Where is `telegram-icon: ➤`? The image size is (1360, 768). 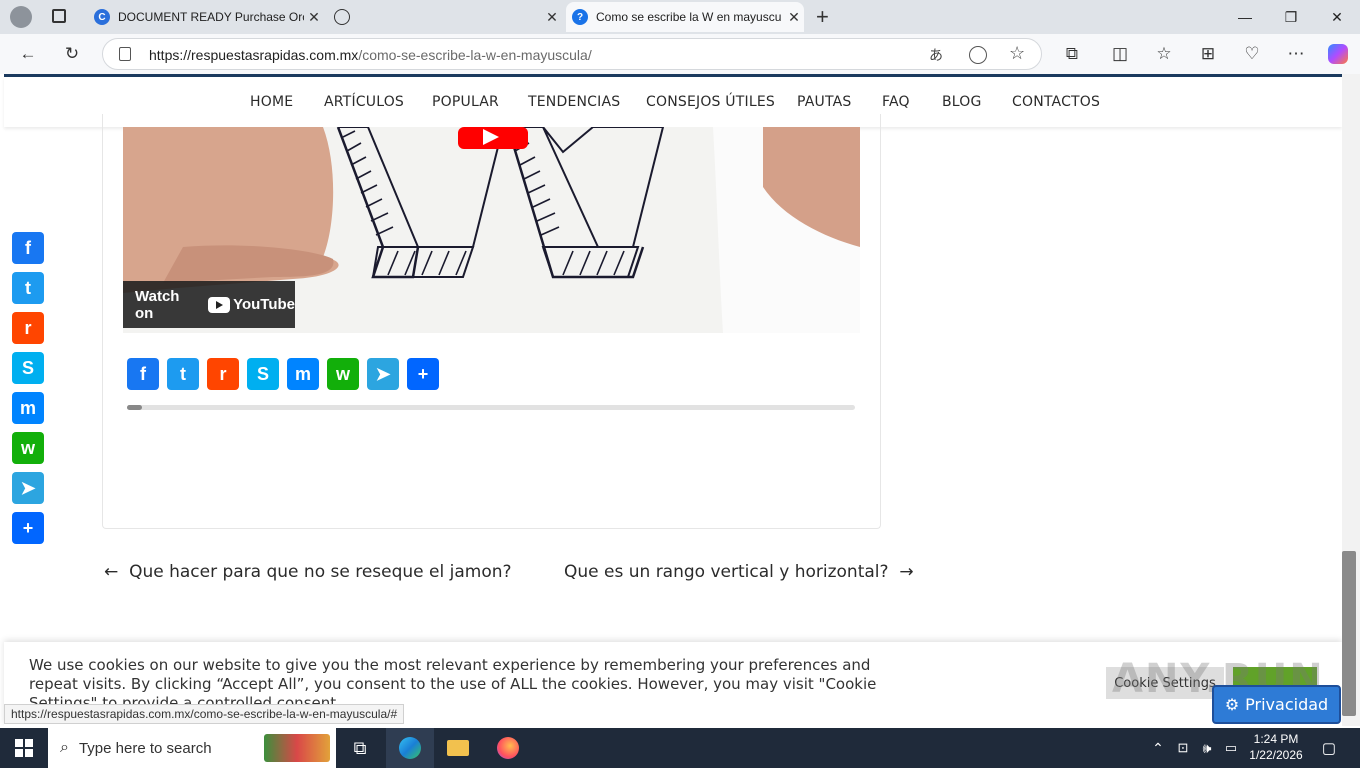
telegram-icon: ➤ is located at coordinates (28, 487).